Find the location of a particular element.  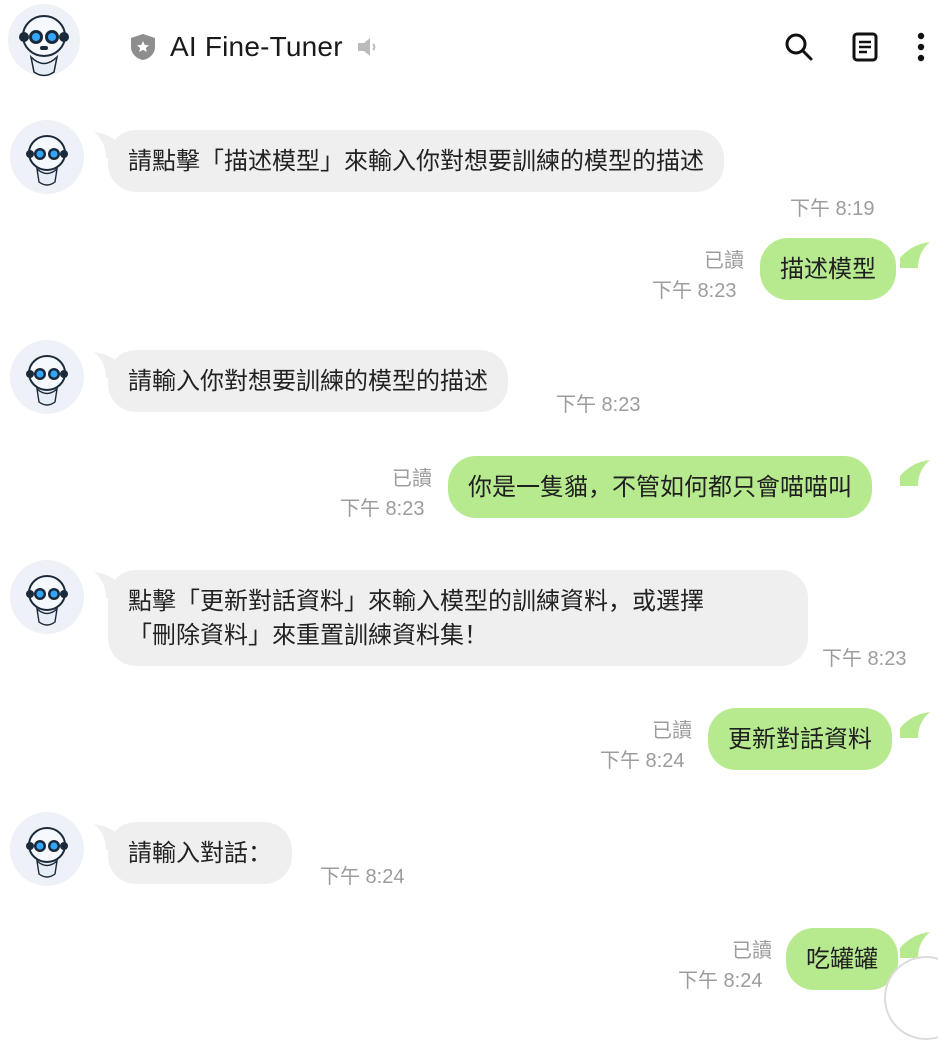

message-bubble: 請輸入對話： is located at coordinates (200, 853).